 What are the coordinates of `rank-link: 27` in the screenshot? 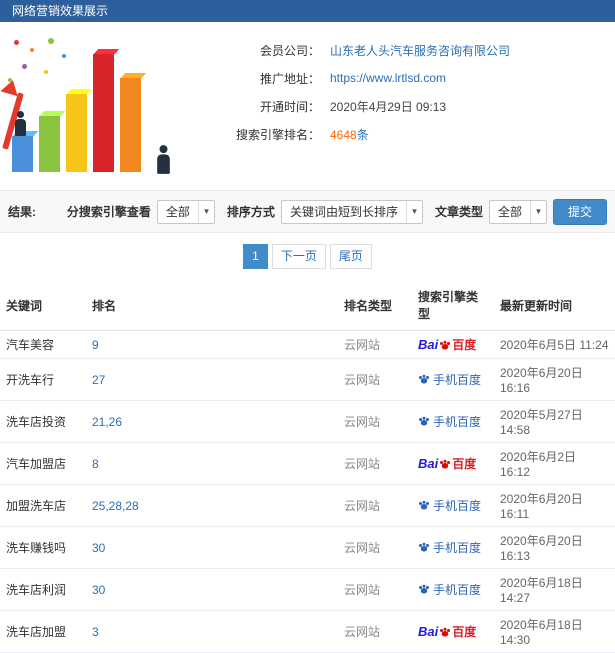 It's located at (98, 380).